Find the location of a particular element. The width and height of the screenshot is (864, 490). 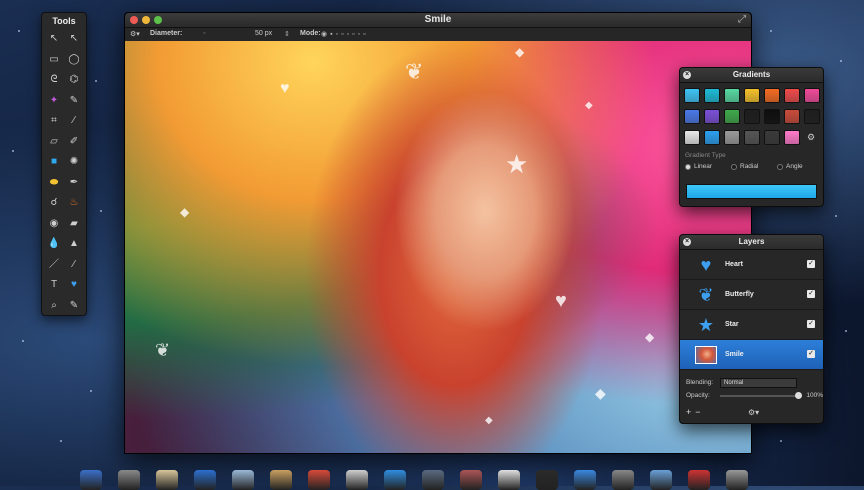

direct-select-tool-icon: ↖ is located at coordinates (74, 39).